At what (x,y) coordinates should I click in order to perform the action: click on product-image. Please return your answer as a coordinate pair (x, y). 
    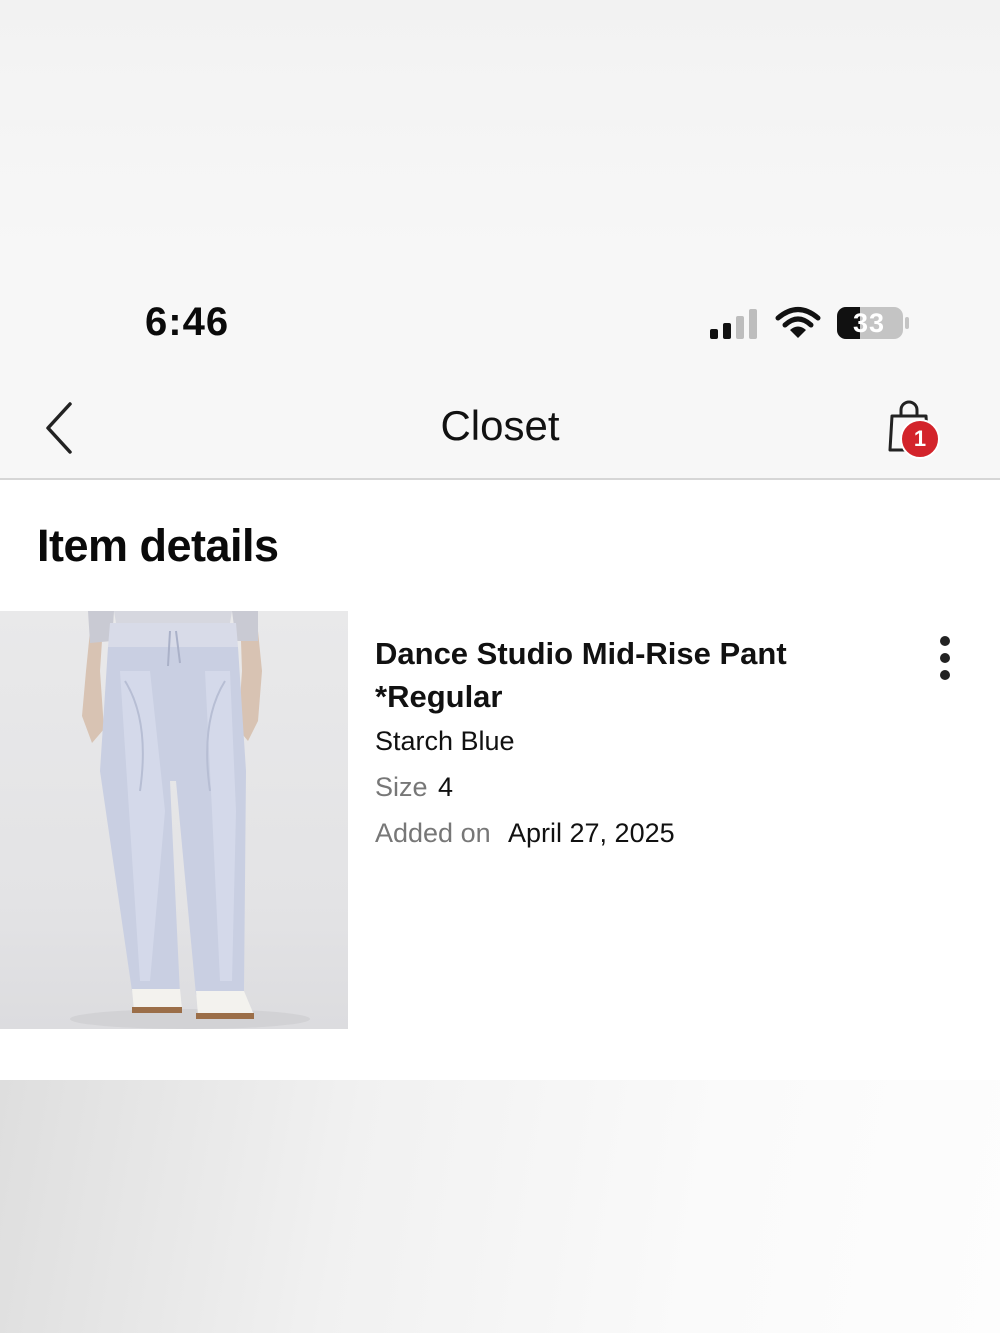
    Looking at the image, I should click on (174, 820).